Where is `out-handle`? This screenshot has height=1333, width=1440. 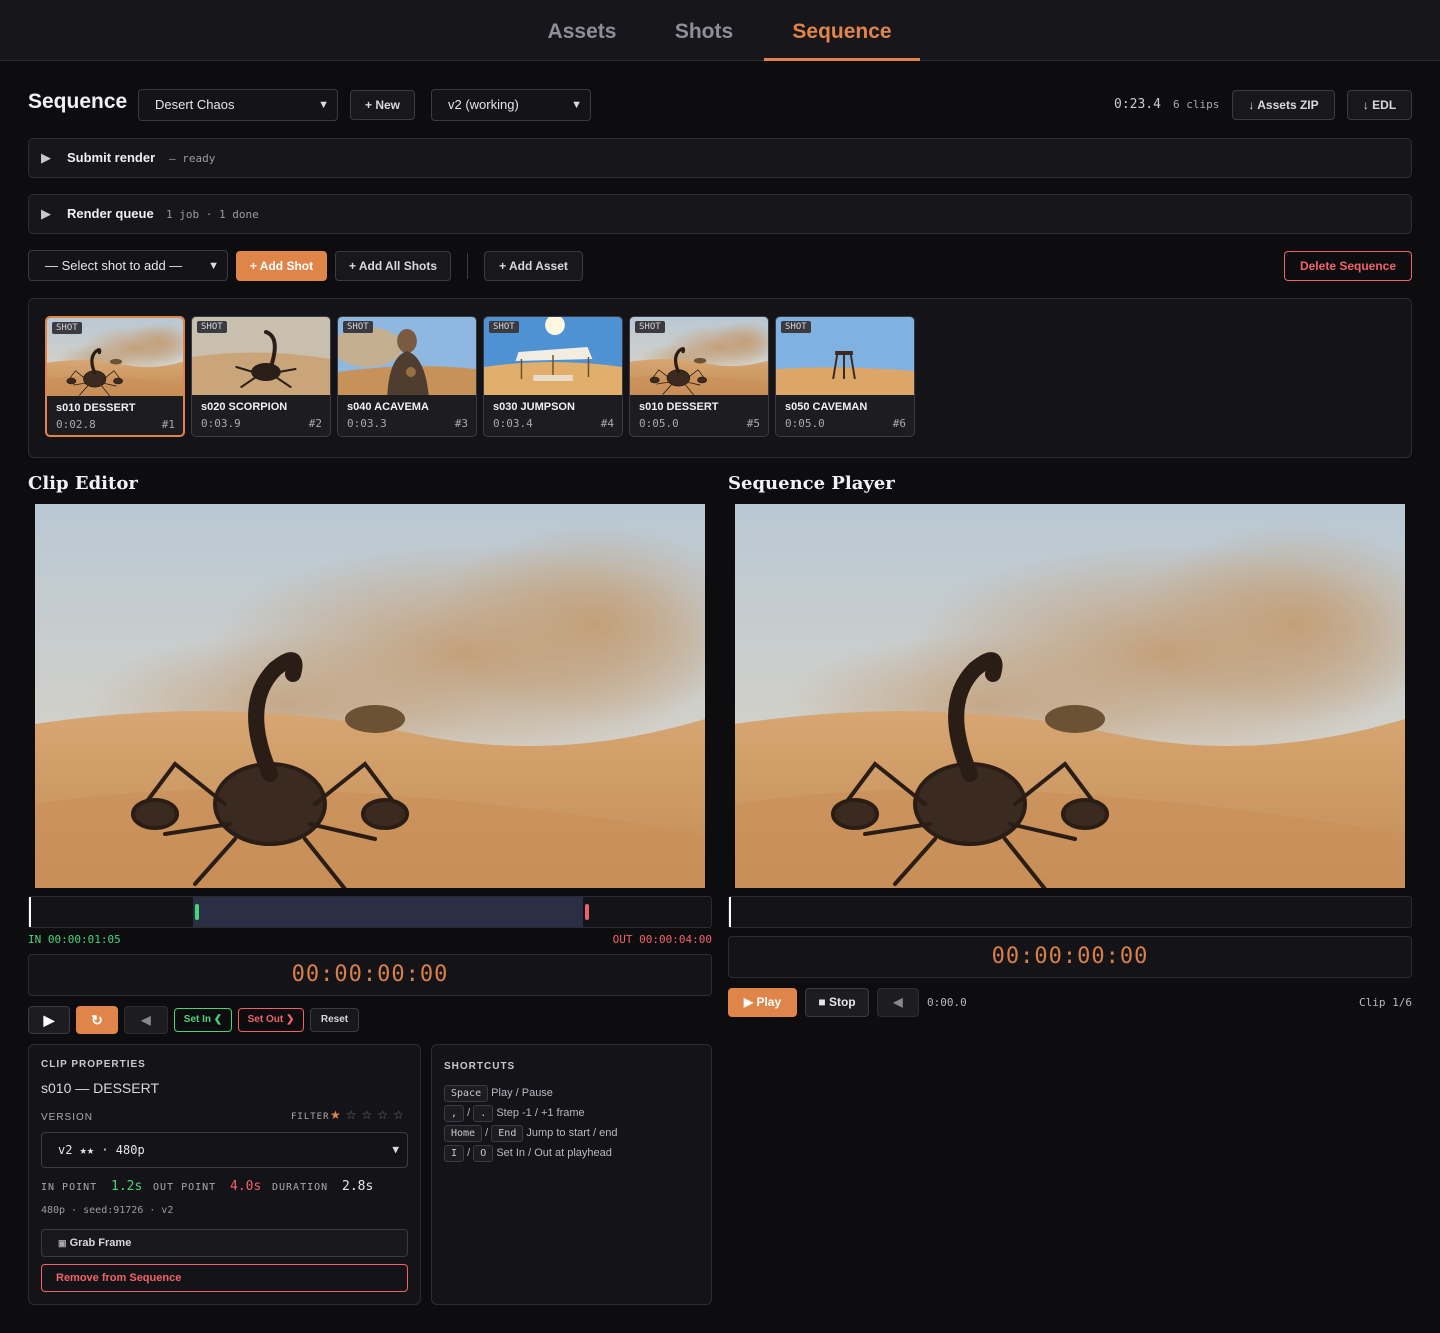
out-handle is located at coordinates (587, 912).